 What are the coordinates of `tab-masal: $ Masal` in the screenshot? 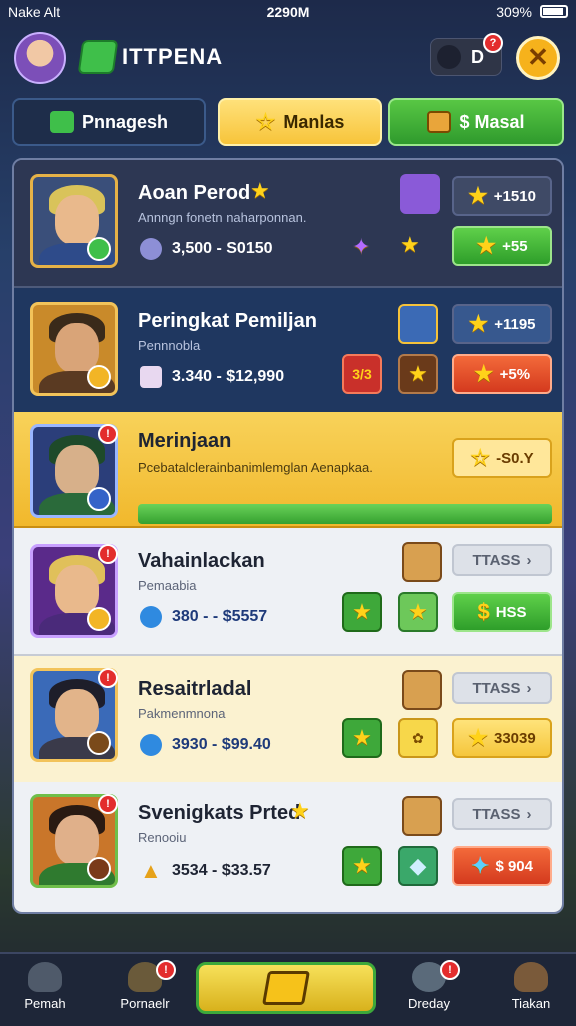 It's located at (476, 122).